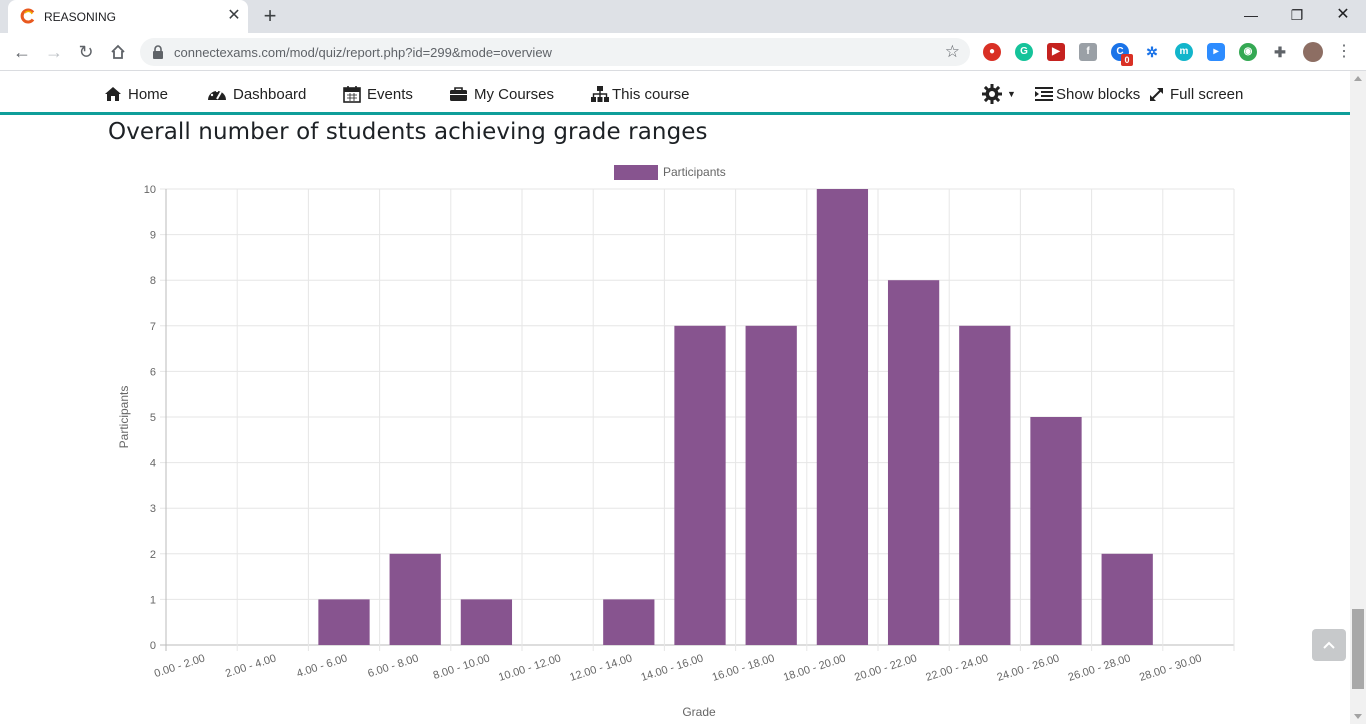  I want to click on x-tick-label: 18.00 - 20.00, so click(814, 667).